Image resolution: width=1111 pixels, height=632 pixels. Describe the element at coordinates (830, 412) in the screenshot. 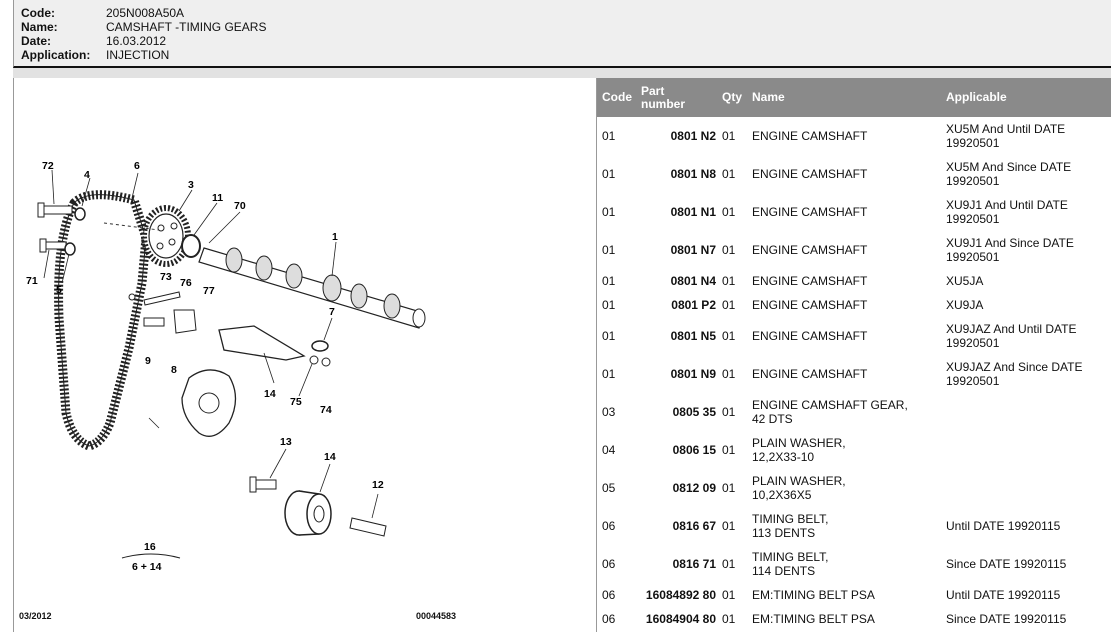

I see `cell-name: ENGINE CAMSHAFT GEAR, 42 DTS` at that location.